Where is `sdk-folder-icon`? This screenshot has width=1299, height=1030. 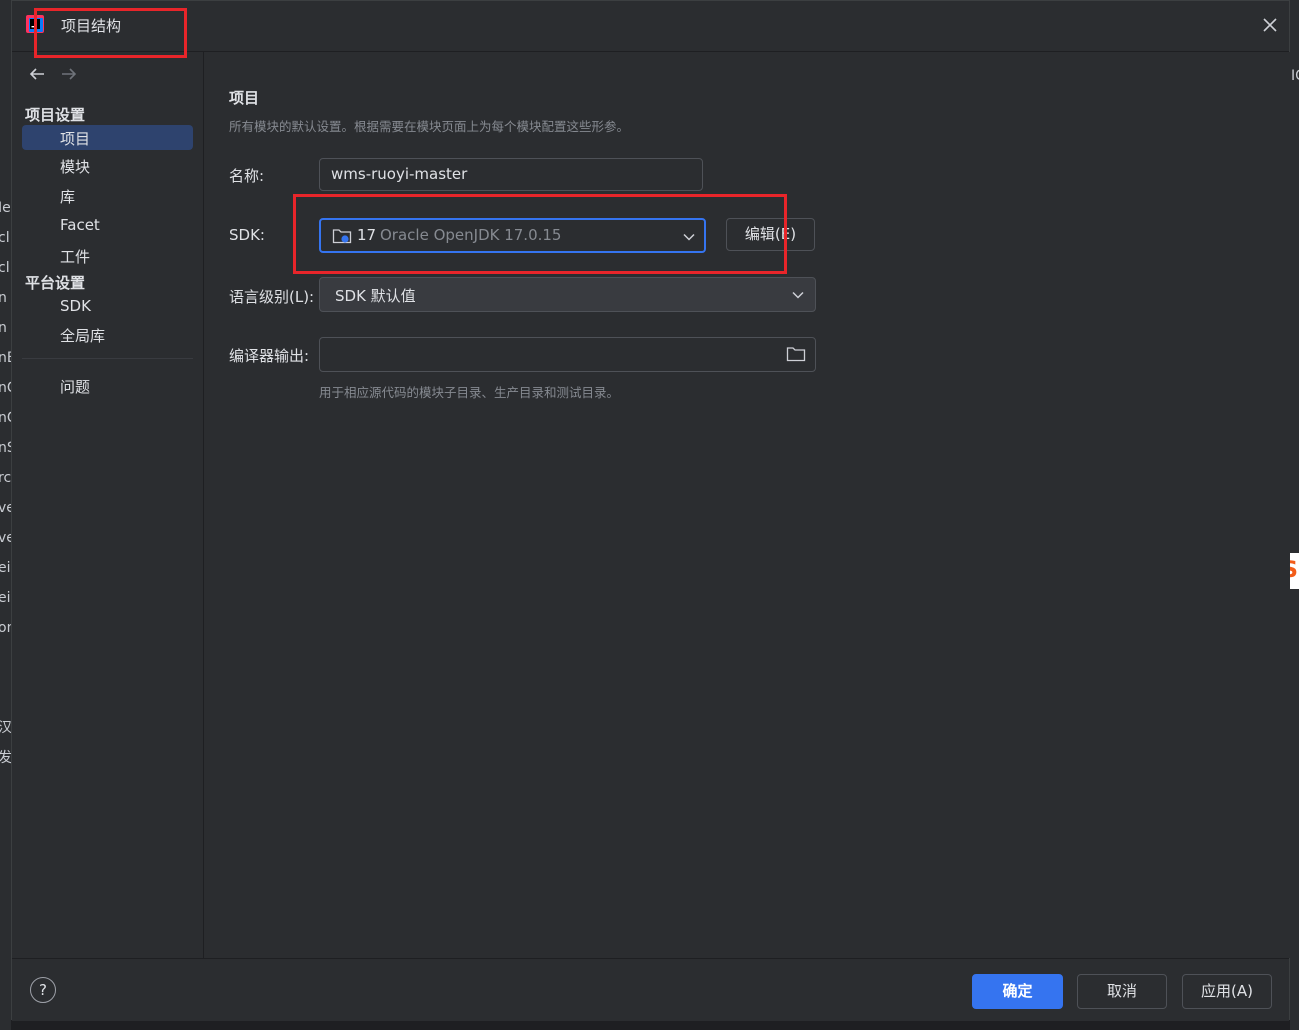 sdk-folder-icon is located at coordinates (342, 236).